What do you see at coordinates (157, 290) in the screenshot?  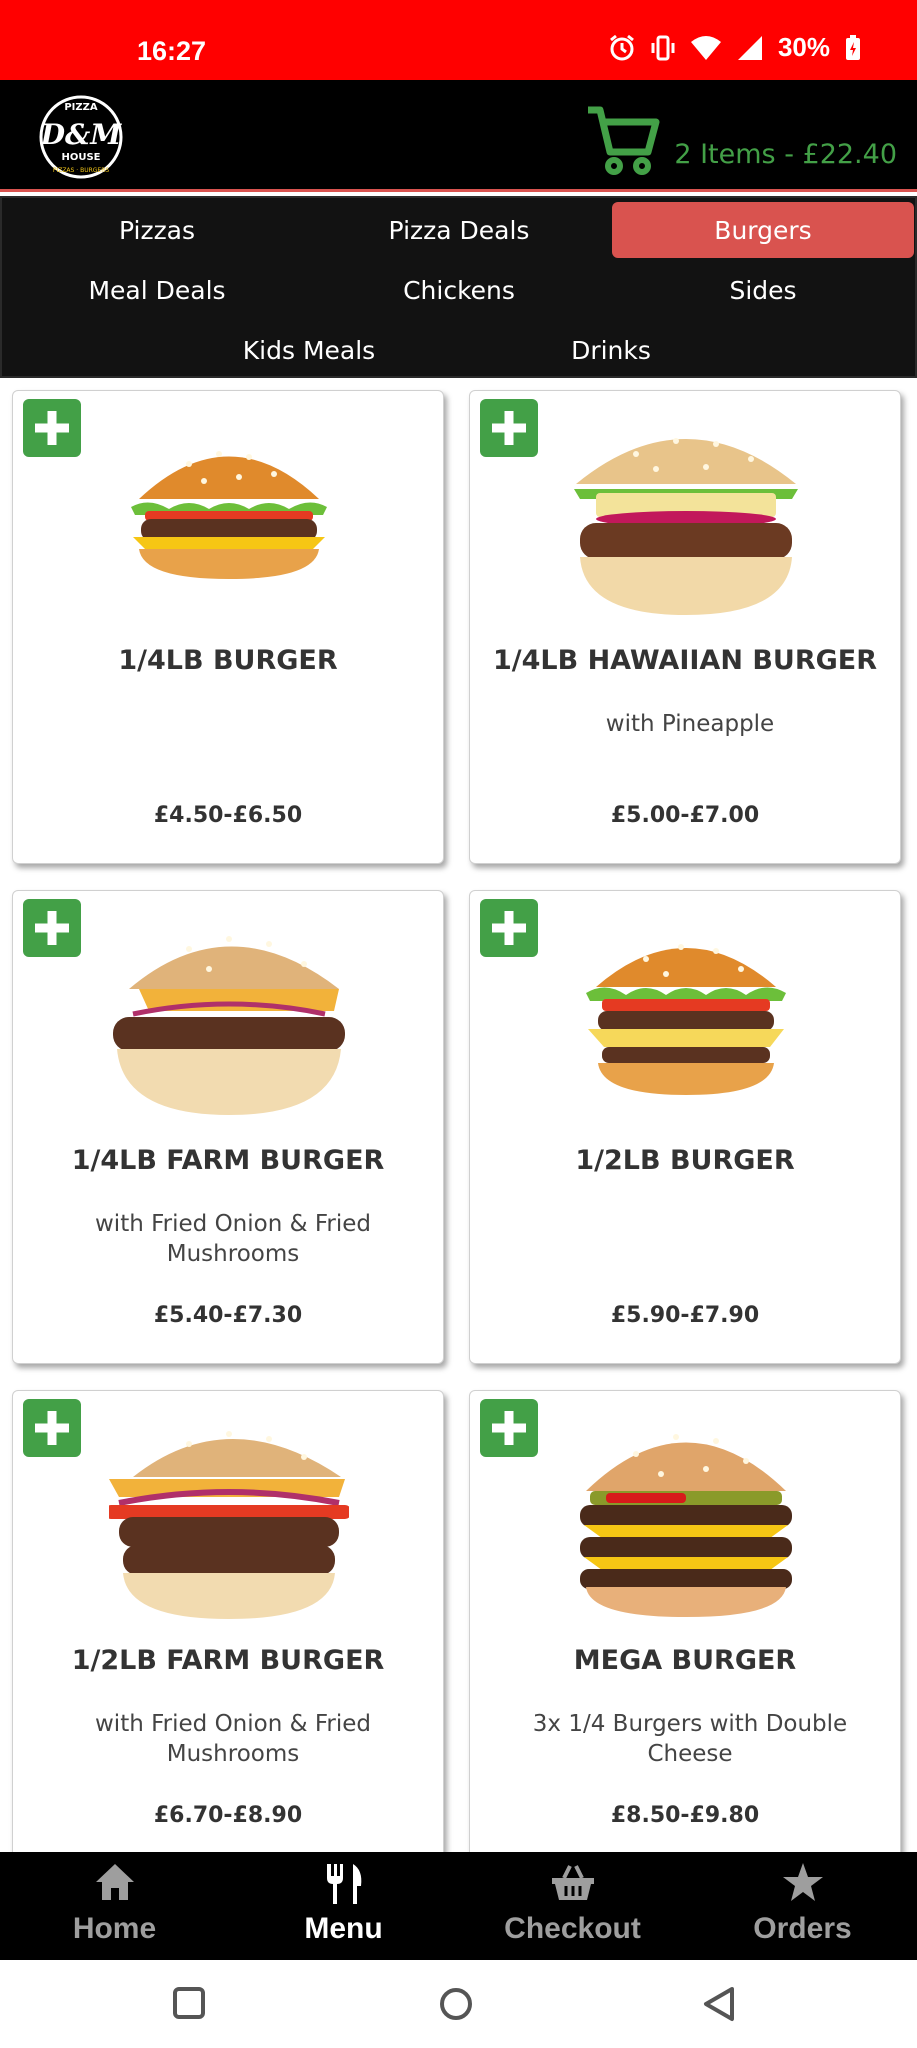 I see `tab-meal-deals: Meal Deals` at bounding box center [157, 290].